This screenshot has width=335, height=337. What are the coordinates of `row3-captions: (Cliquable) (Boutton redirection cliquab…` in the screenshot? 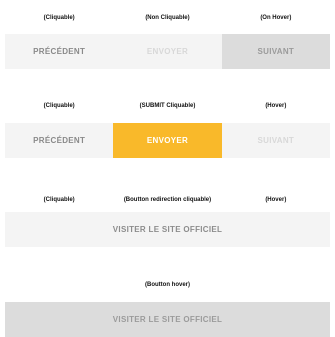 It's located at (167, 200).